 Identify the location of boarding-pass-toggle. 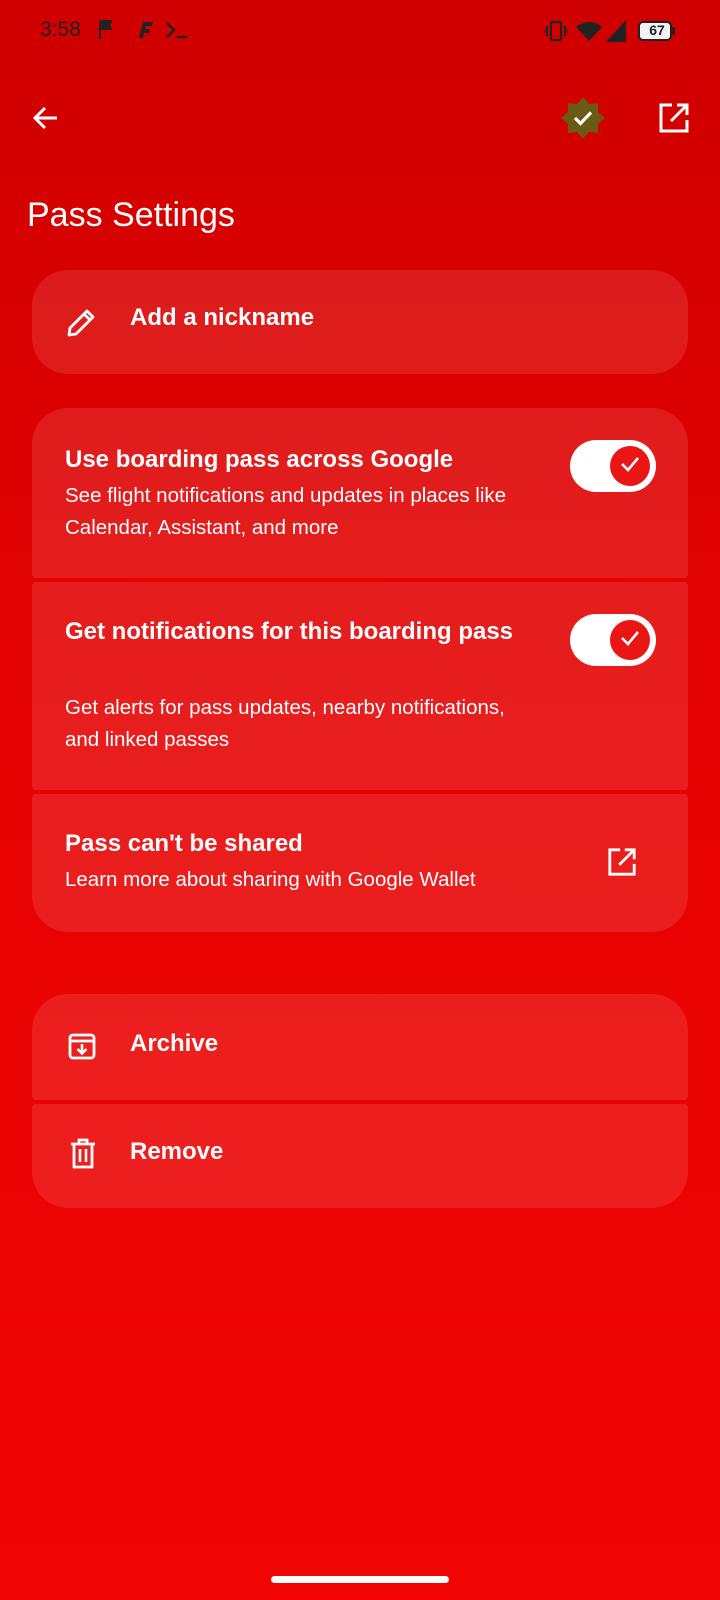
(613, 466).